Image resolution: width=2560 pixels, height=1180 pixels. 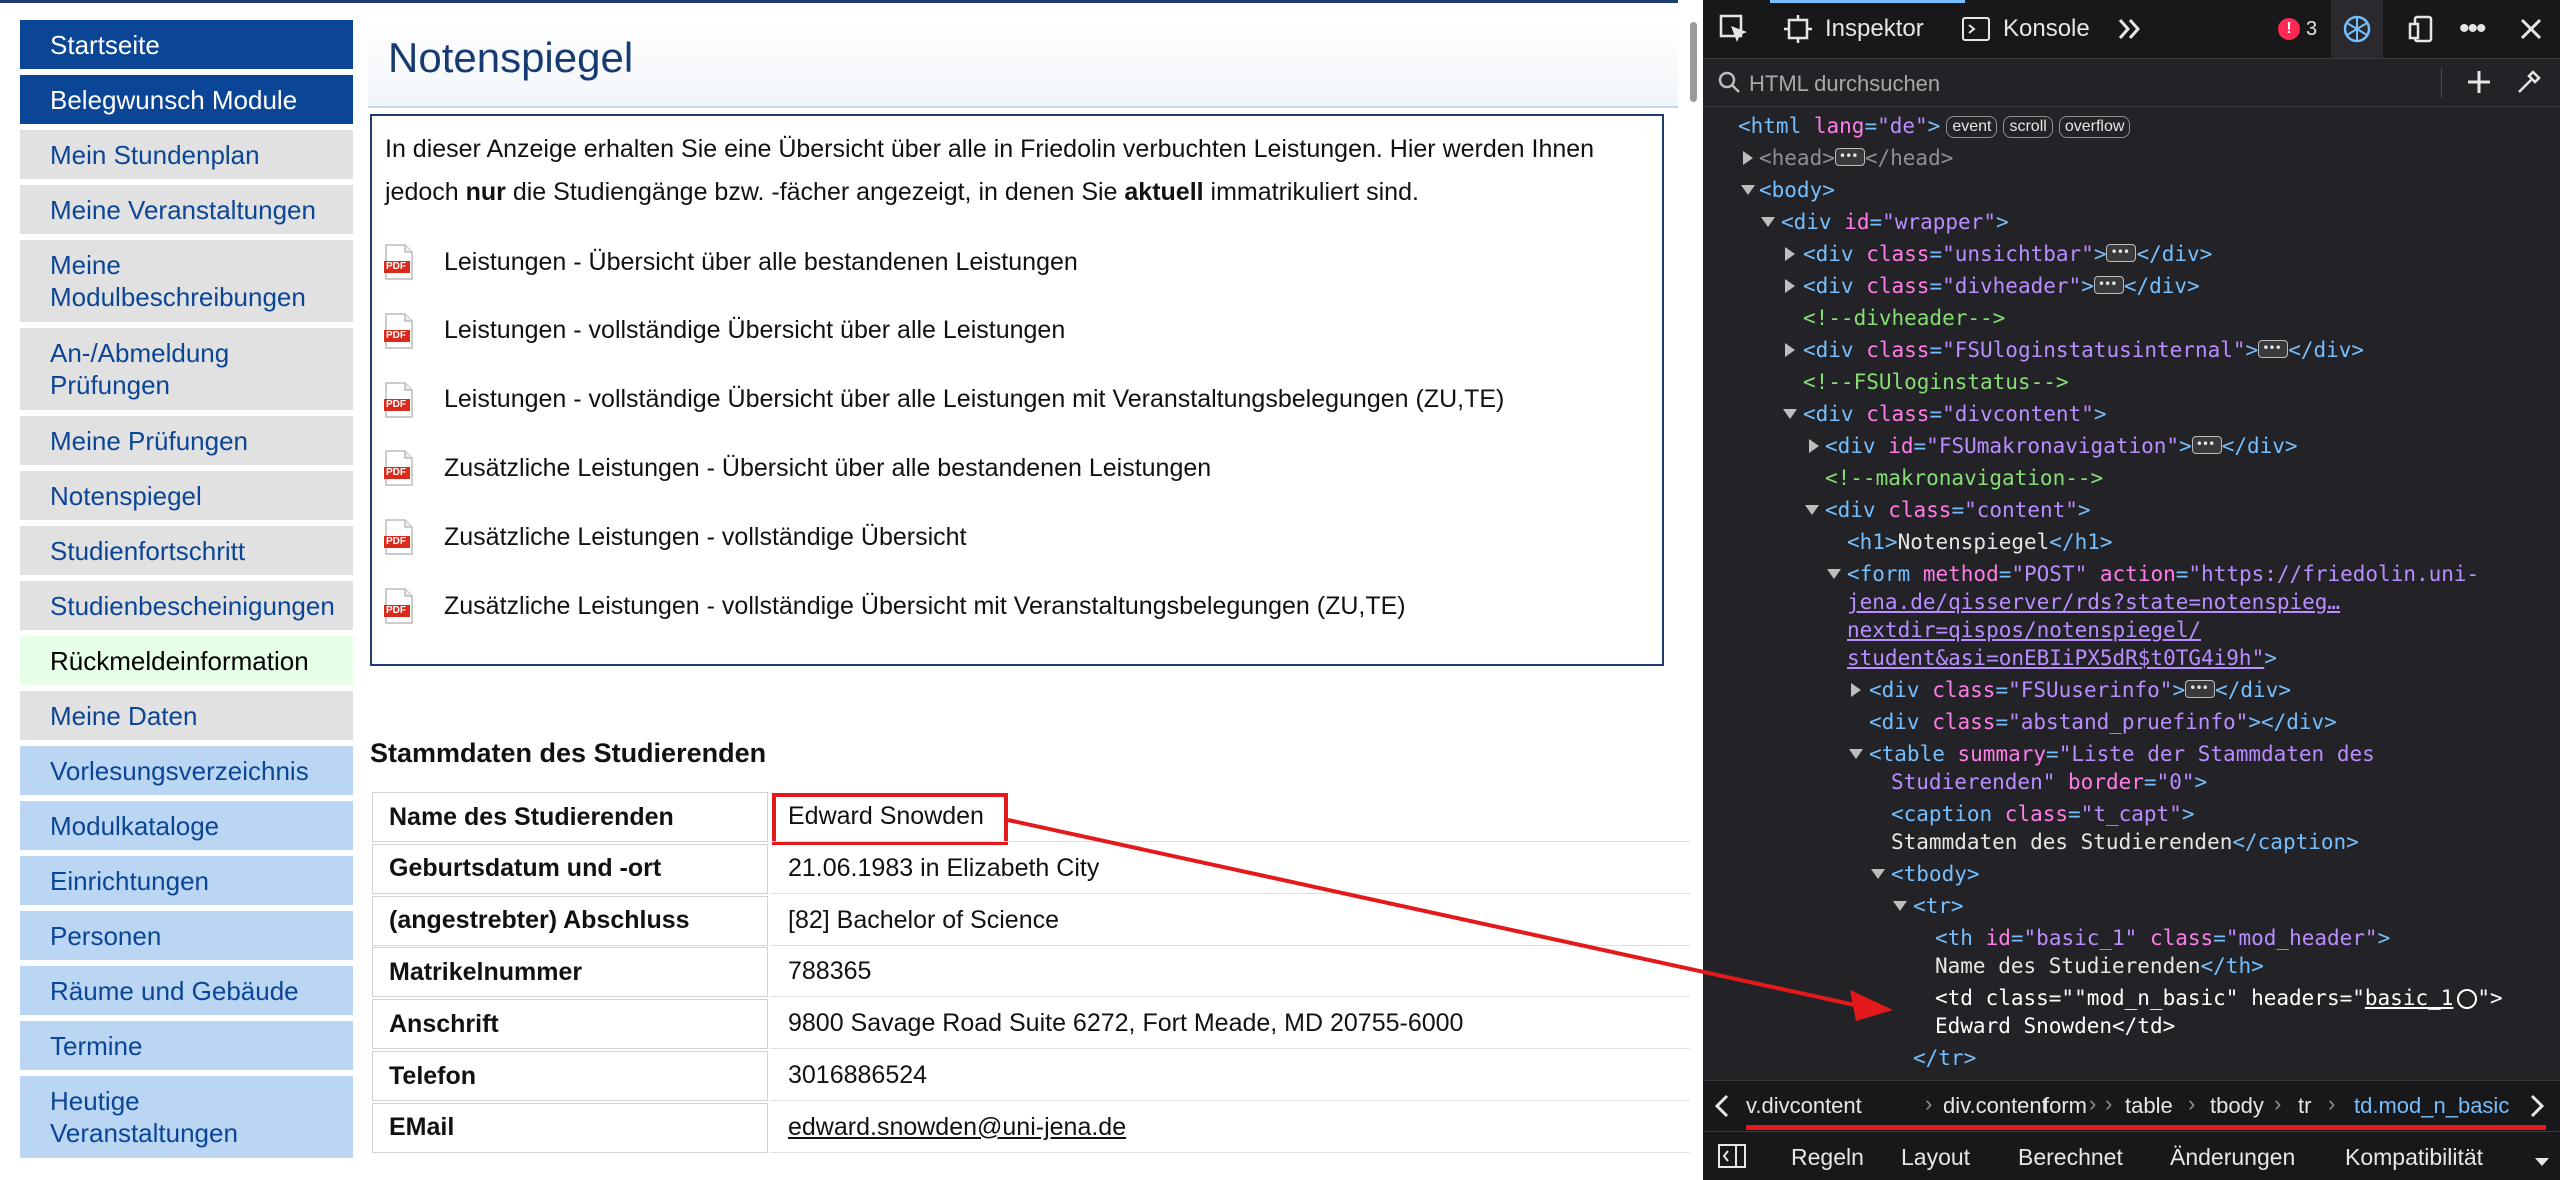 I want to click on sidebar-item: Personen, so click(x=186, y=935).